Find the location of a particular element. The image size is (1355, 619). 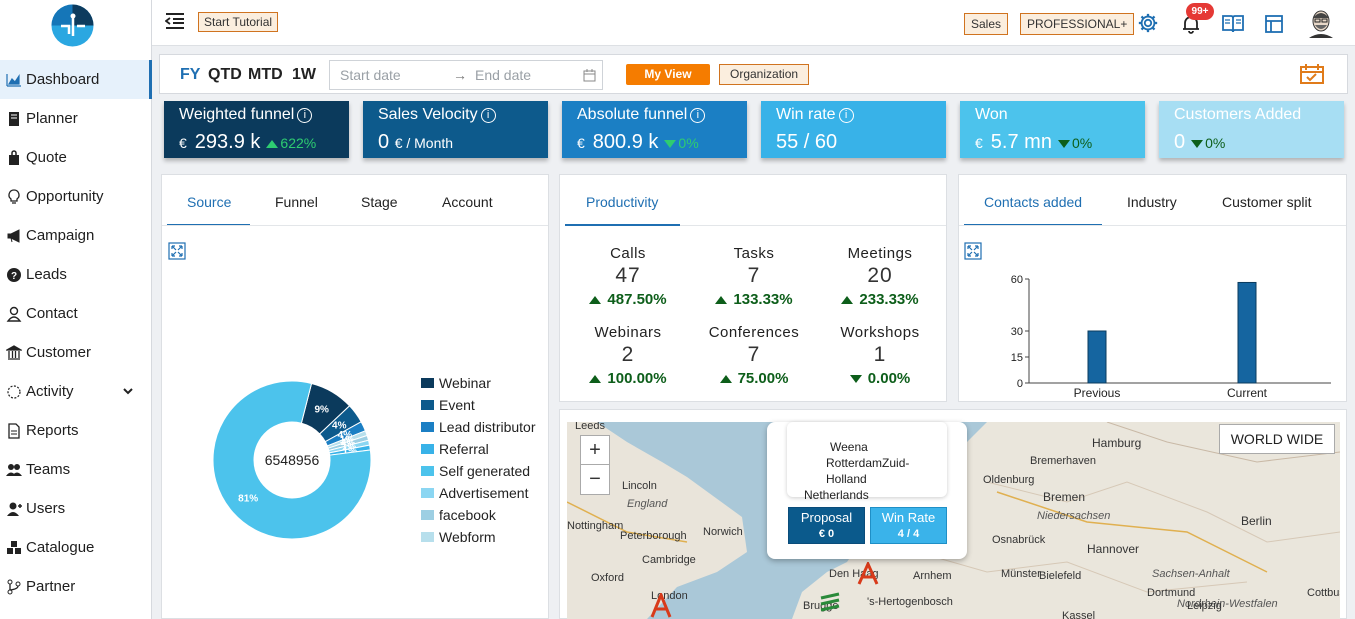

map-place-label: 's-Hertogenbosch is located at coordinates (910, 602).